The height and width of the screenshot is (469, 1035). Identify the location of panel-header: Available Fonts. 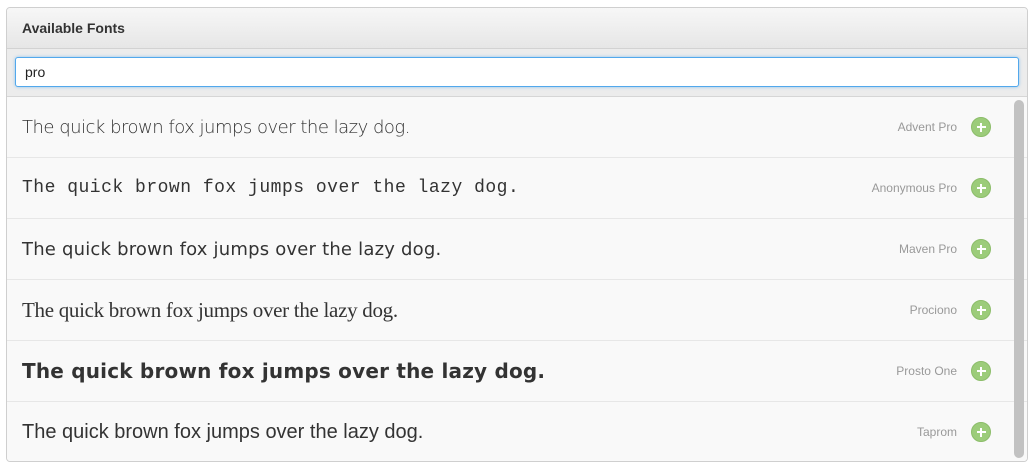
(517, 28).